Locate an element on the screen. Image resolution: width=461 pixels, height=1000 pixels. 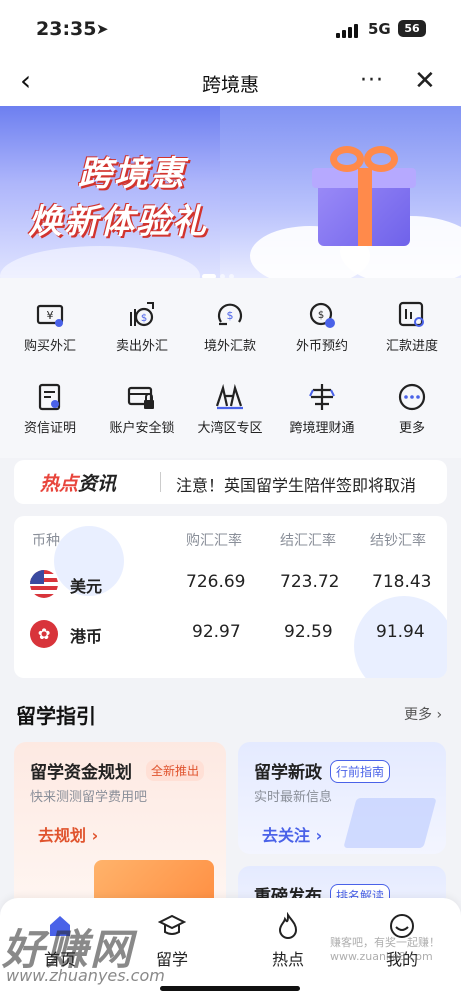
home-indicator is located at coordinates (230, 988).